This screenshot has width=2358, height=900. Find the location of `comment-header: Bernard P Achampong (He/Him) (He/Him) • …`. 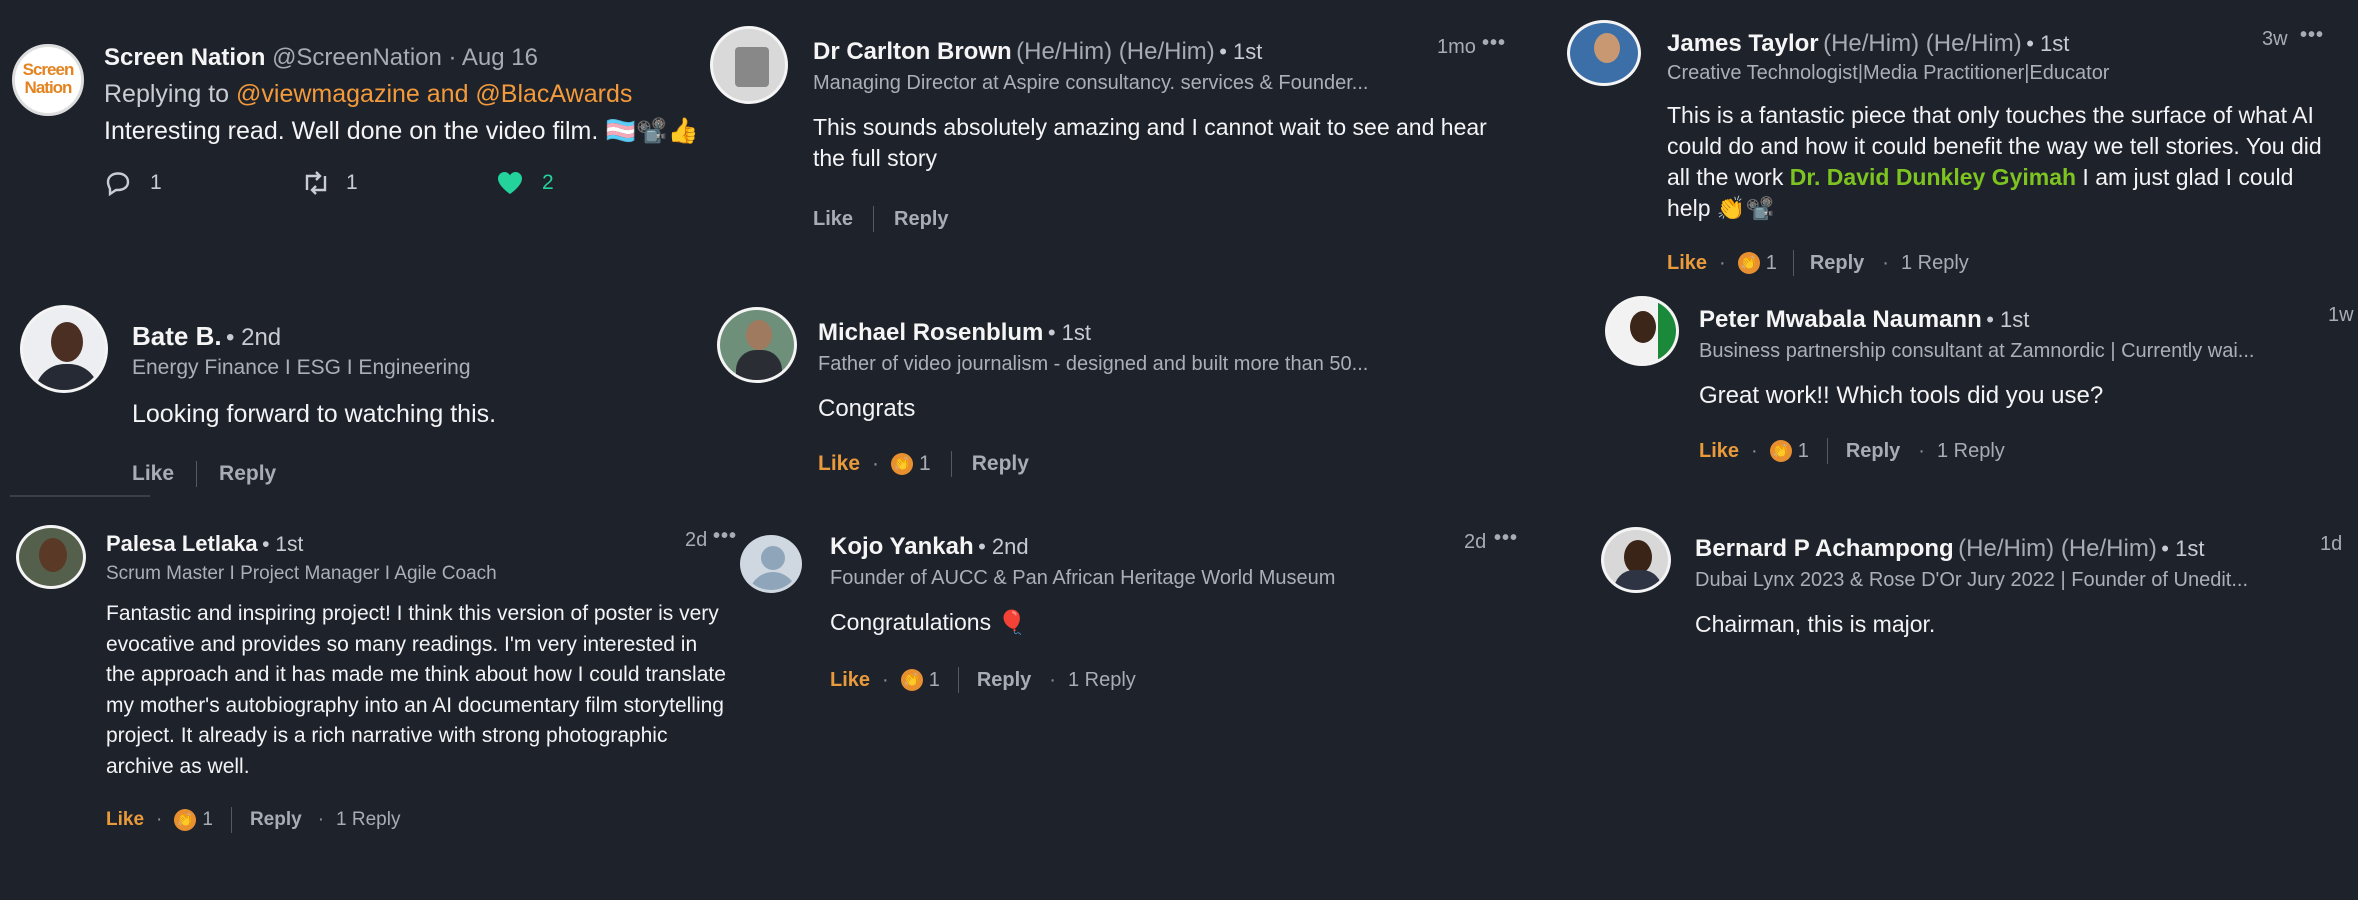

comment-header: Bernard P Achampong (He/Him) (He/Him) • … is located at coordinates (1949, 549).